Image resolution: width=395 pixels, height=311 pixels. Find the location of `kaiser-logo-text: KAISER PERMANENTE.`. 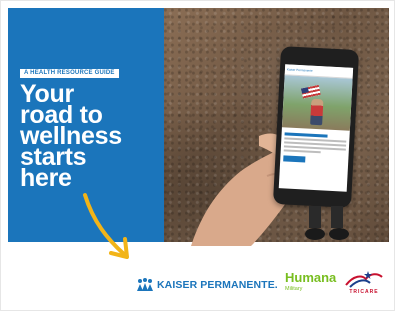

kaiser-logo-text: KAISER PERMANENTE. is located at coordinates (217, 285).